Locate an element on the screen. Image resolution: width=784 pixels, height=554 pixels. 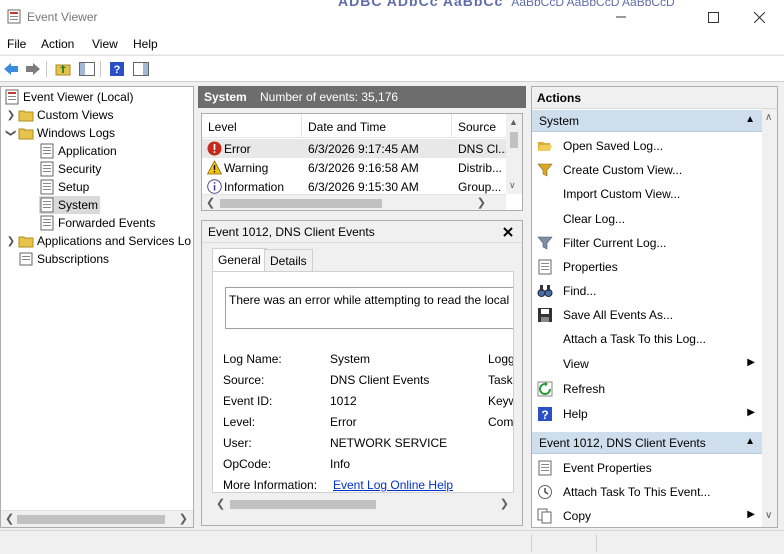
tab-general: General is located at coordinates (239, 260).